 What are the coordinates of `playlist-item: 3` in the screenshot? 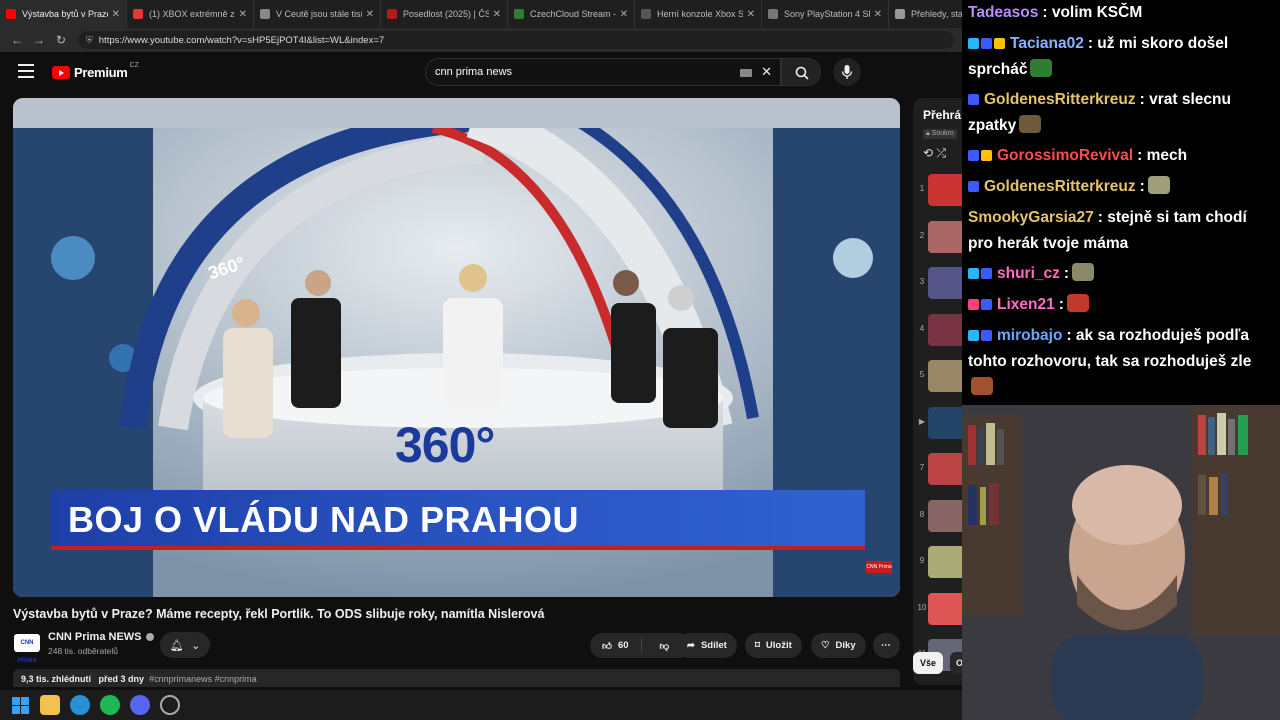 It's located at (937, 283).